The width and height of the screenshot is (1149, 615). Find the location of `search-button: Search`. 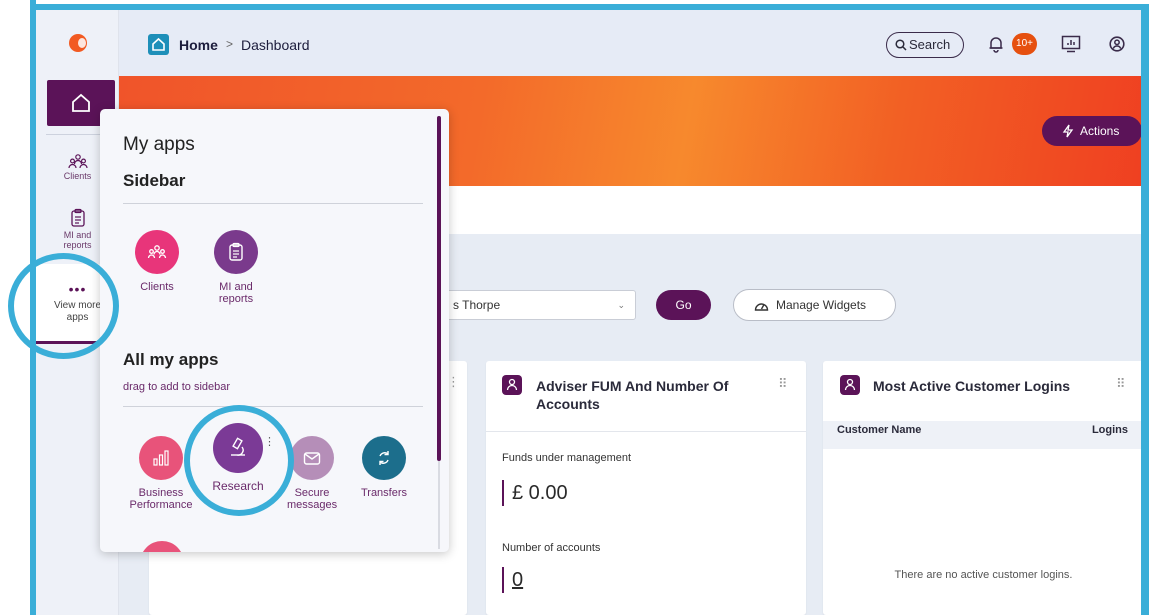

search-button: Search is located at coordinates (925, 45).